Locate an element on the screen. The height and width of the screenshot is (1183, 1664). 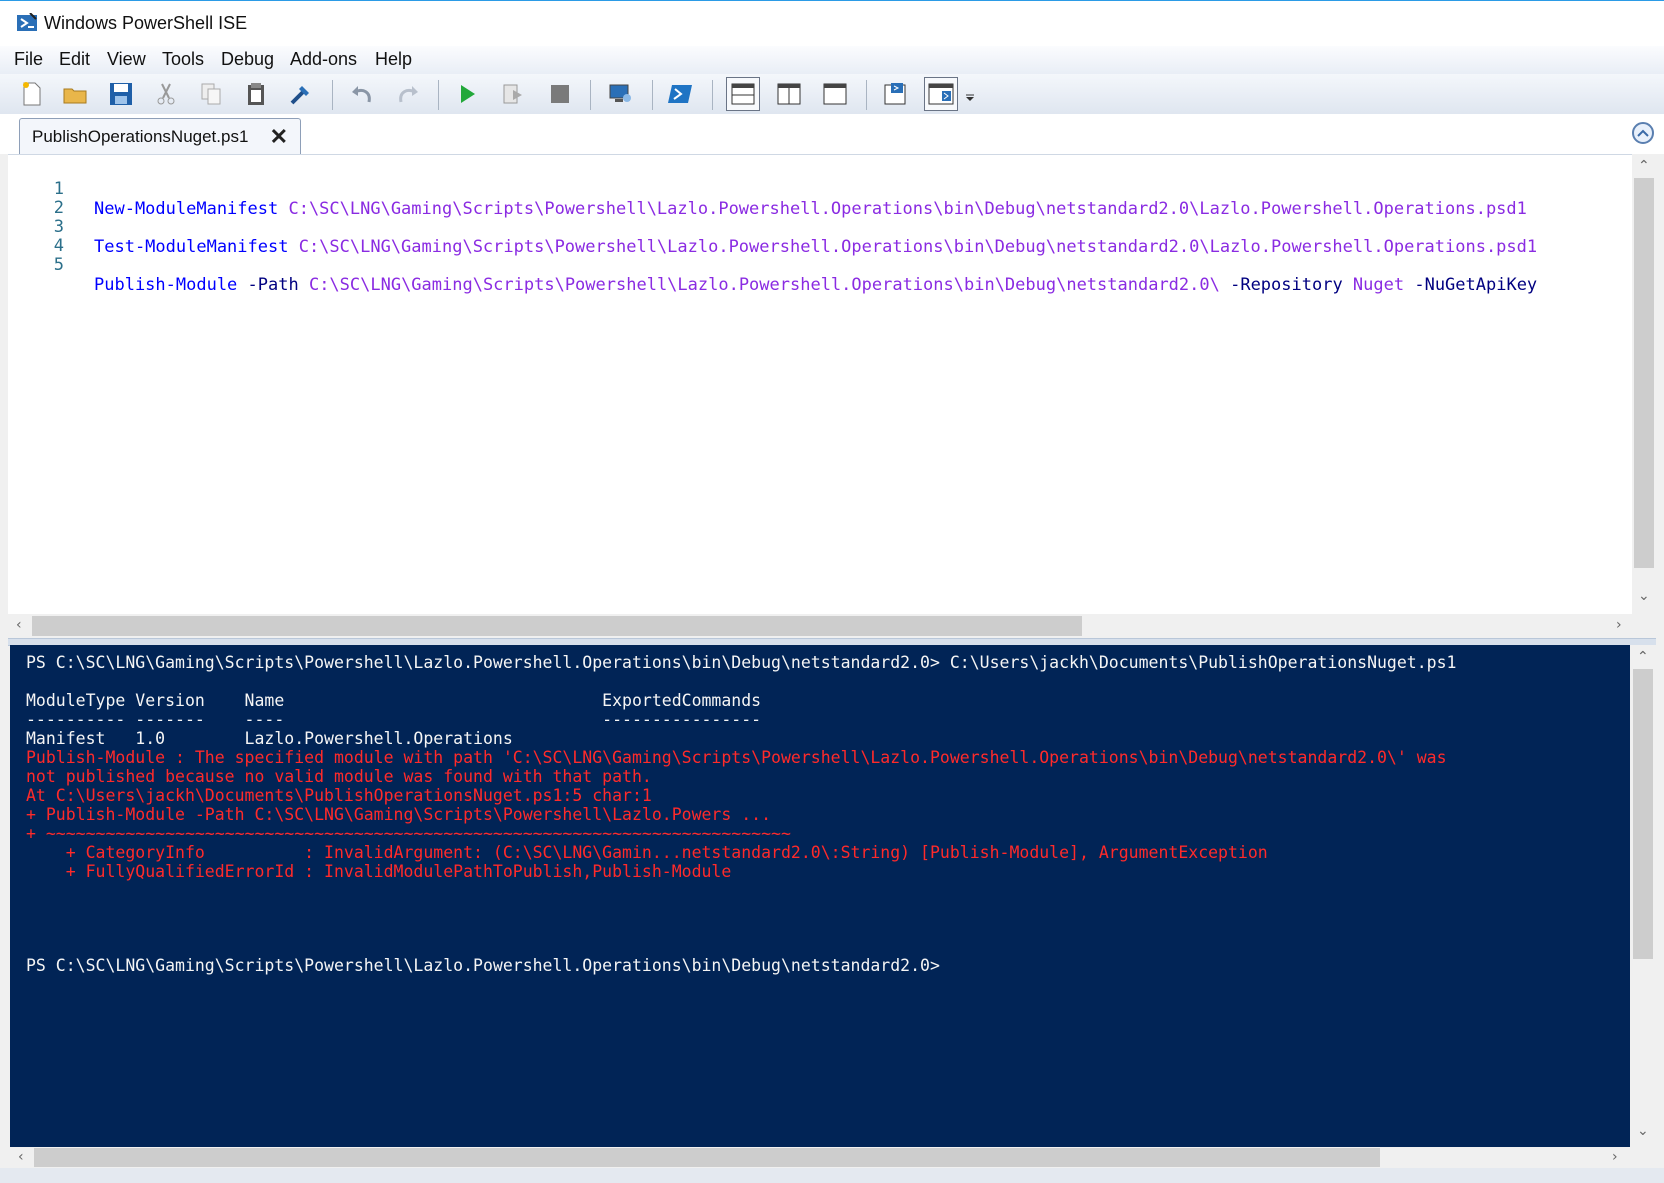
play-icon is located at coordinates (468, 94).